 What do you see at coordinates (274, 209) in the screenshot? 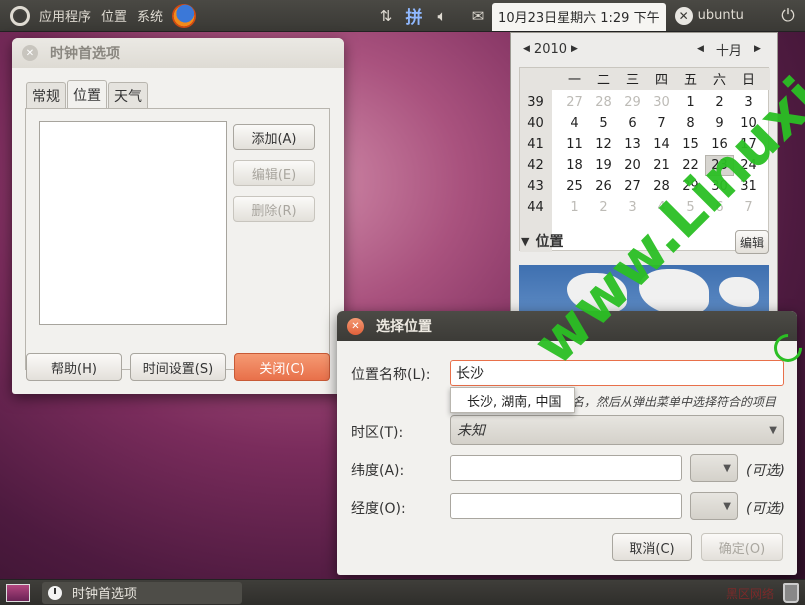
I see `delete-button: 删除(R)` at bounding box center [274, 209].